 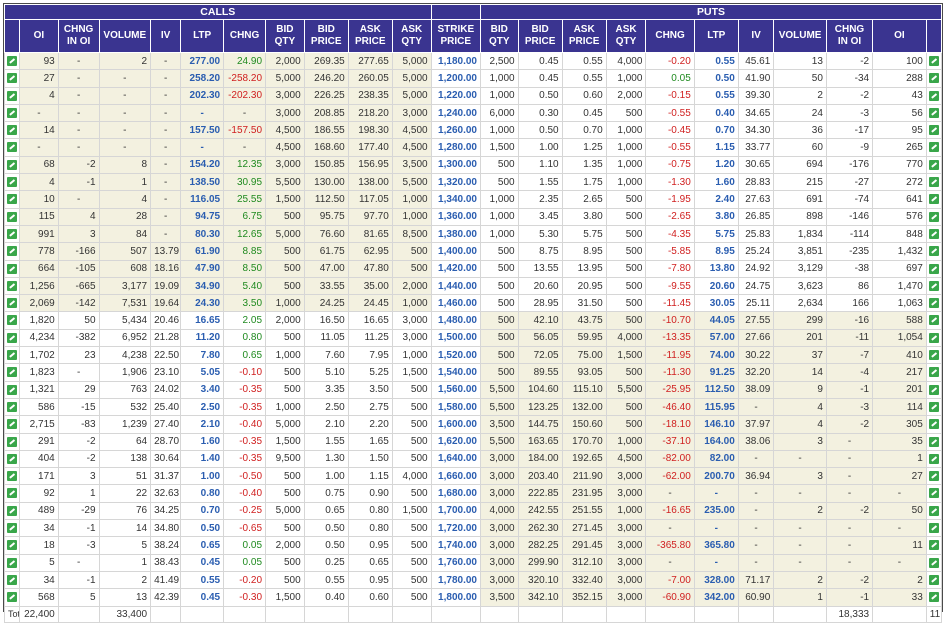 I want to click on call-cell: 3.40, so click(x=202, y=389).